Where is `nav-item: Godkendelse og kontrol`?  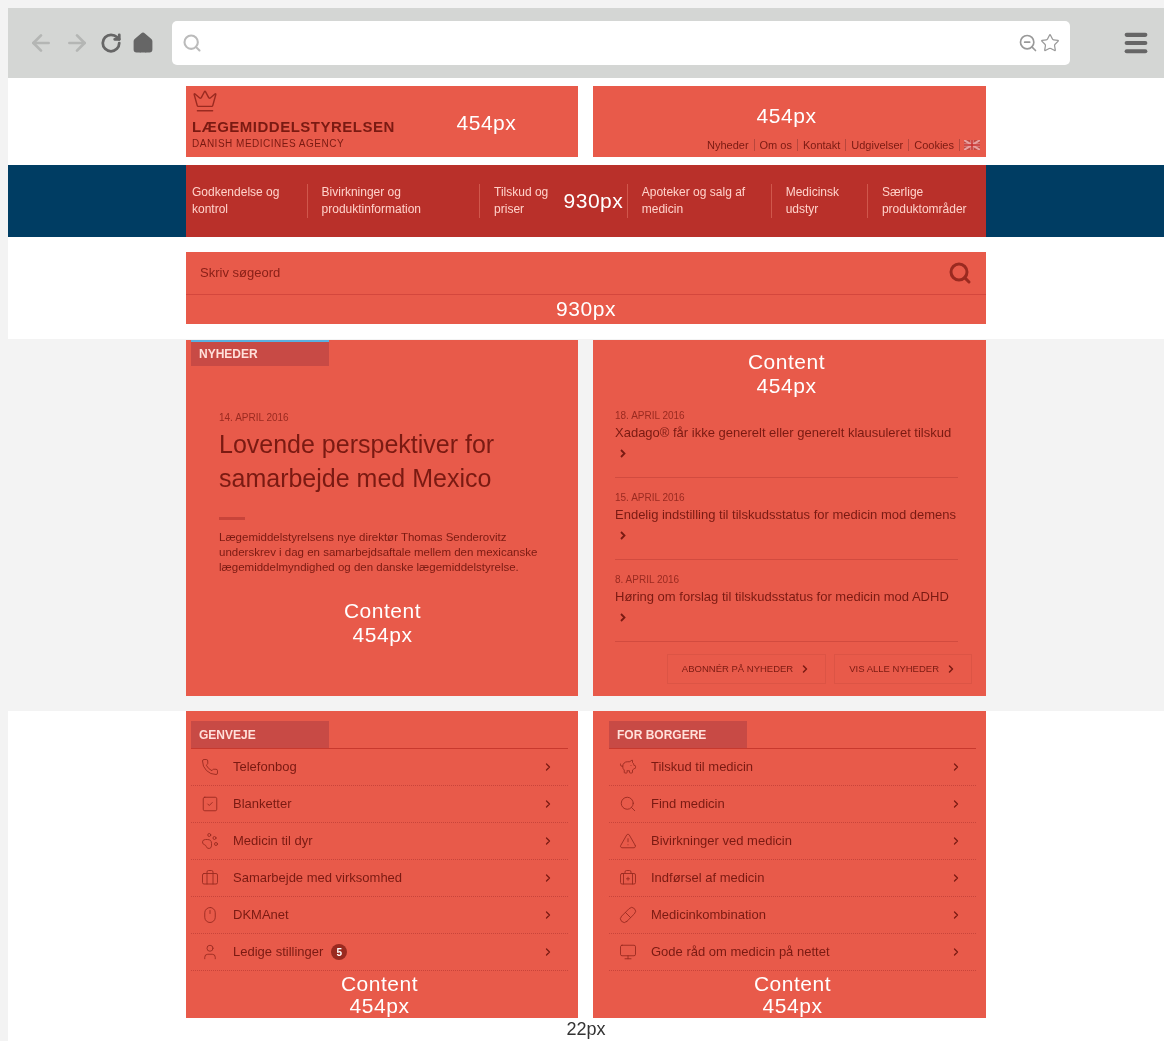
nav-item: Godkendelse og kontrol is located at coordinates (246, 201).